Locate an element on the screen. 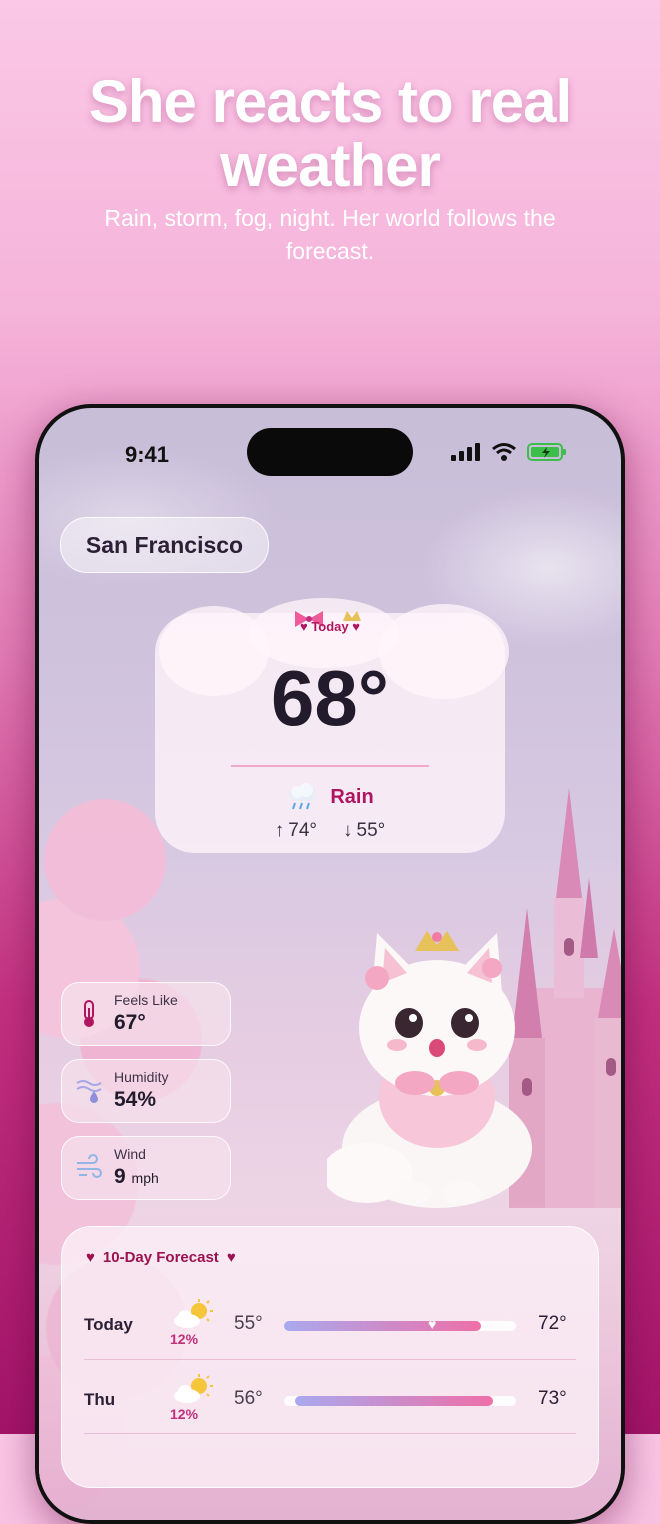 This screenshot has height=1524, width=660. rain-cloud-icon is located at coordinates (303, 796).